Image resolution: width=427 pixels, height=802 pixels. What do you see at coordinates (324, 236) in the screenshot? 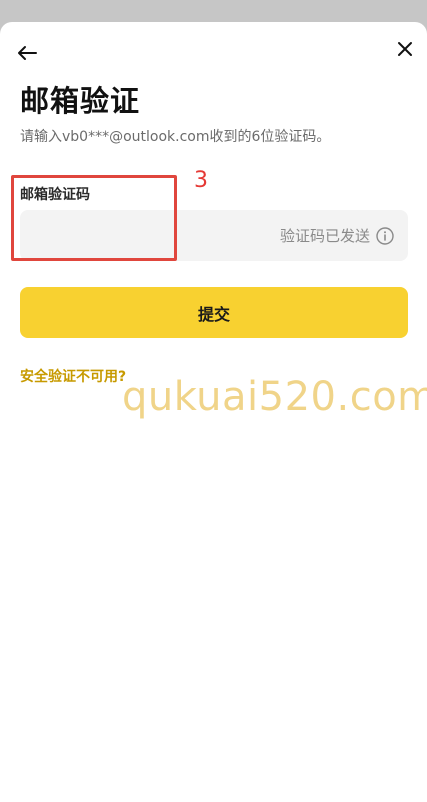
I see `code-sent-text: 验证码已发送` at bounding box center [324, 236].